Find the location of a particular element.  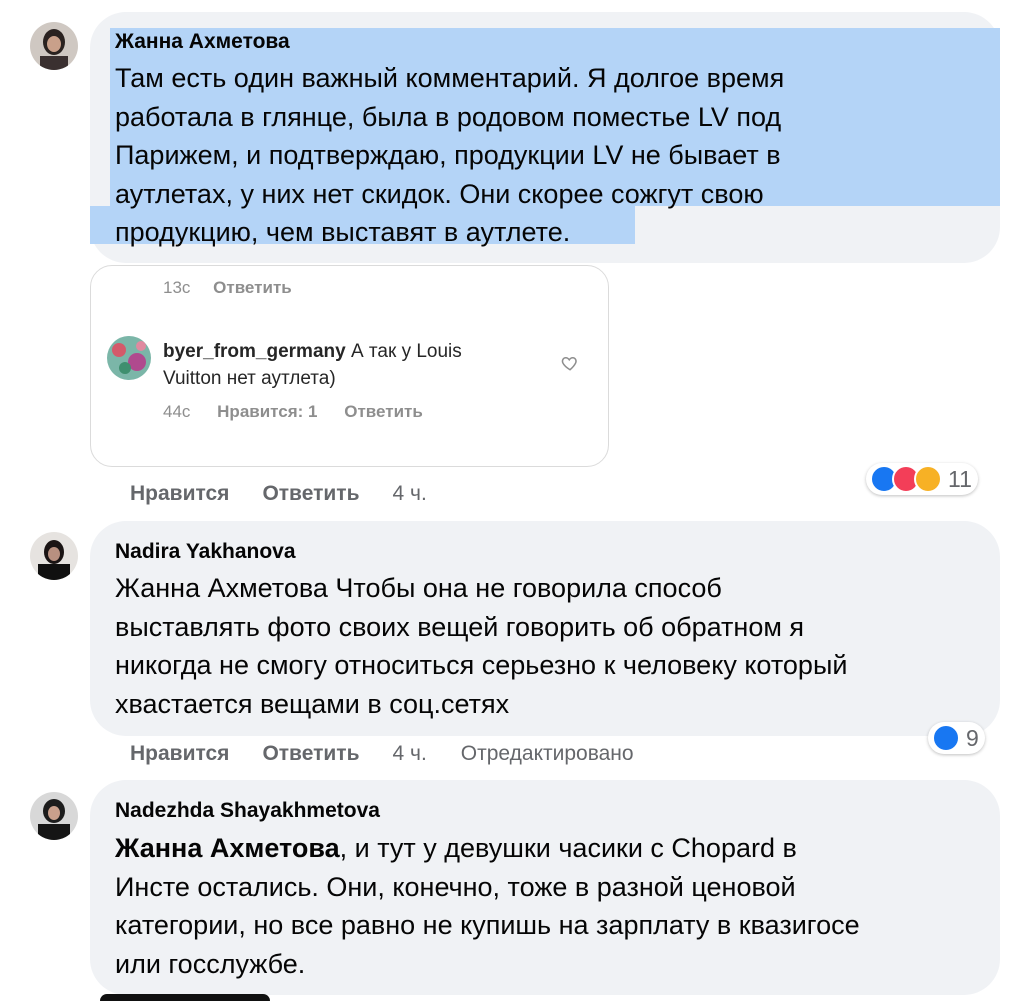

comment-actions: Нравится Ответить 4 ч. is located at coordinates (295, 494).